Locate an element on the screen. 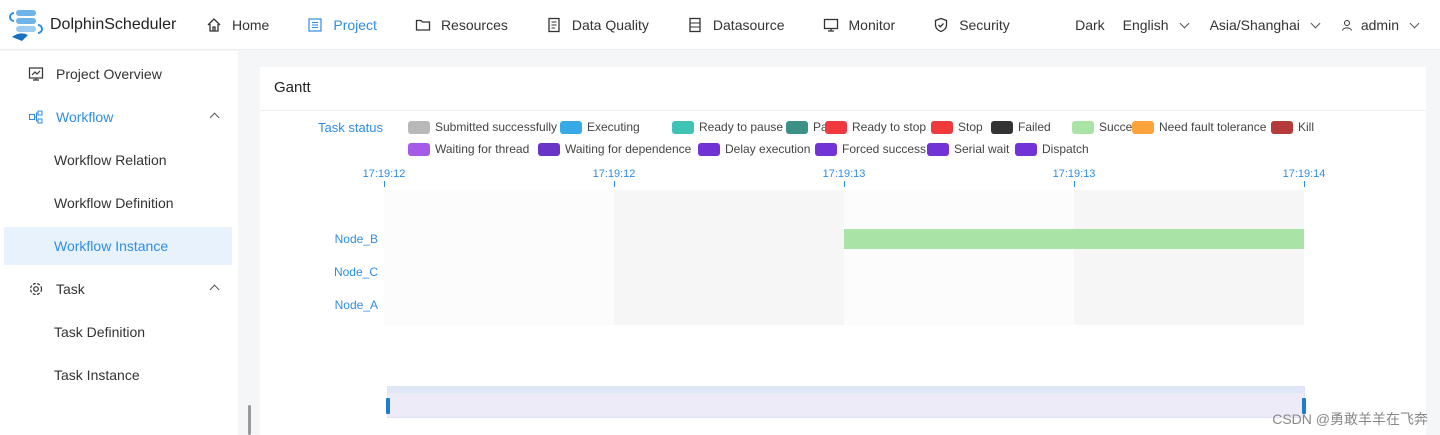 This screenshot has width=1440, height=435. sidebar-item-project-overview: Project Overview is located at coordinates (118, 74).